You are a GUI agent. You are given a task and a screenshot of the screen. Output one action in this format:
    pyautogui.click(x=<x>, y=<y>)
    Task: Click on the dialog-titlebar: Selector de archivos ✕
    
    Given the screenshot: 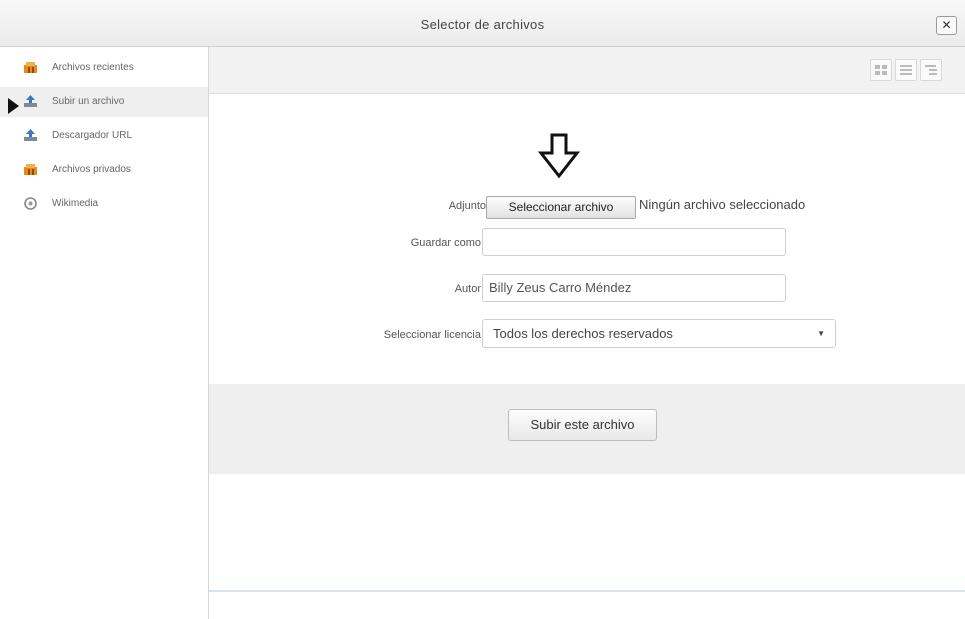 What is the action you would take?
    pyautogui.click(x=482, y=23)
    